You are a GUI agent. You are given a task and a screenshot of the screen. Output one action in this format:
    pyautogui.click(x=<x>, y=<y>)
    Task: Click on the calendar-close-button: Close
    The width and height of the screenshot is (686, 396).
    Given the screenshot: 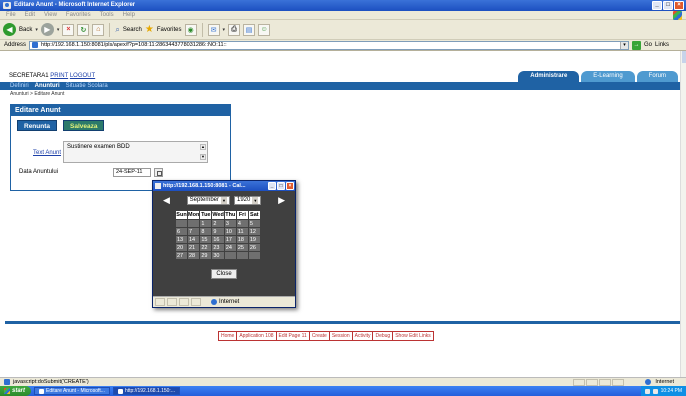 What is the action you would take?
    pyautogui.click(x=224, y=274)
    